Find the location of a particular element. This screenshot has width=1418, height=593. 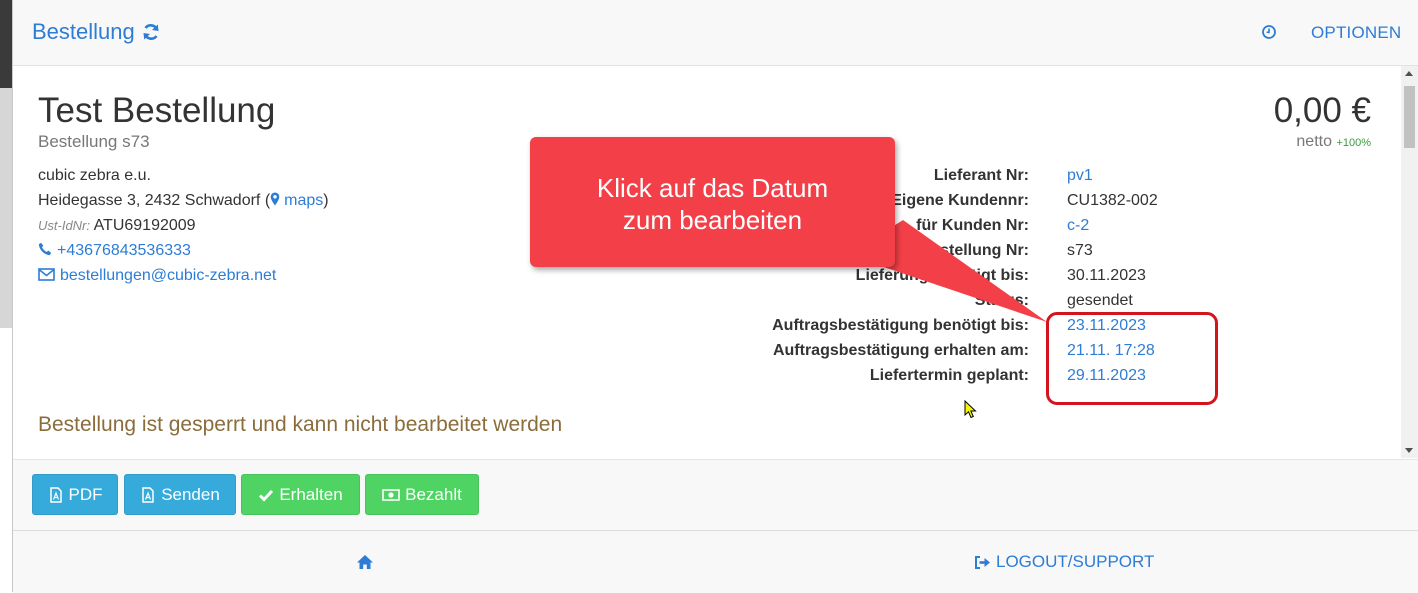

order-number-value: s73 is located at coordinates (1080, 250).